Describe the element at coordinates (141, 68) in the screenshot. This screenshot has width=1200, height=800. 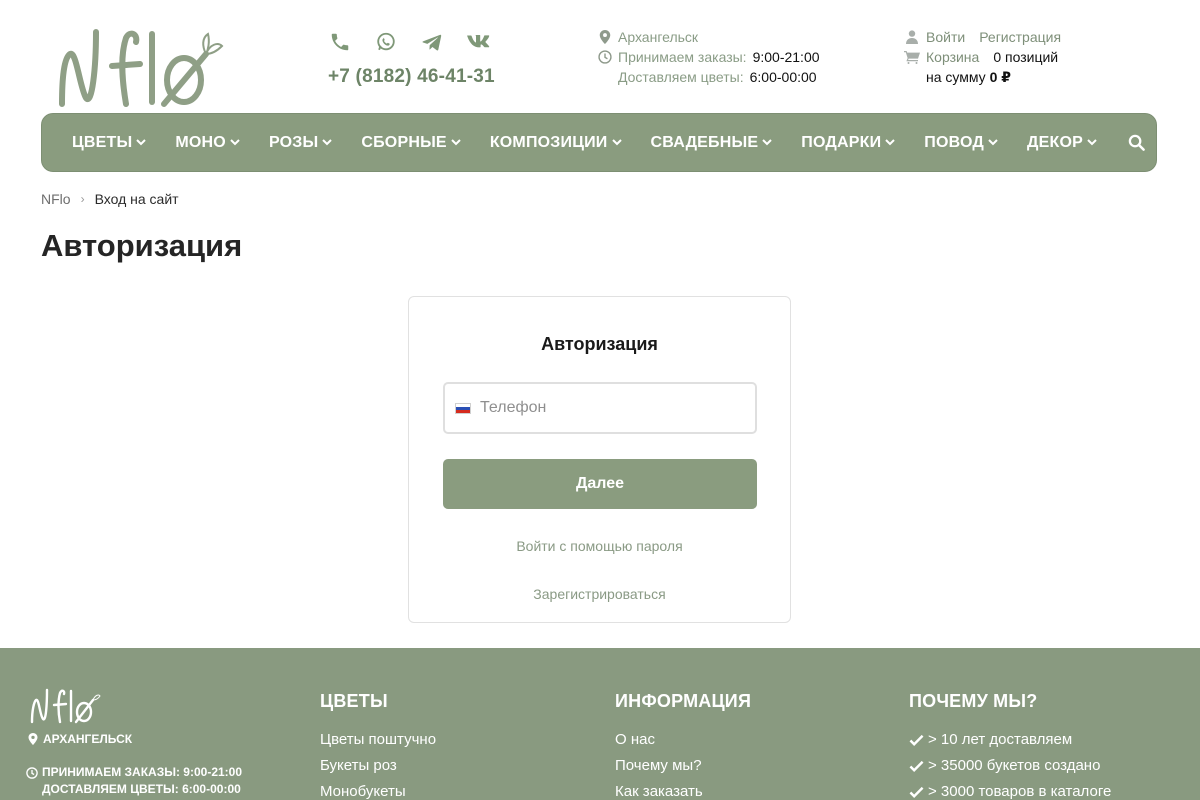
I see `nflo-logo` at that location.